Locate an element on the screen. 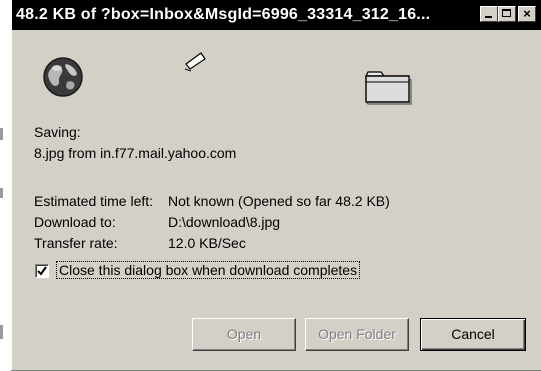 This screenshot has height=371, width=541. cancel-button: Cancel is located at coordinates (473, 334).